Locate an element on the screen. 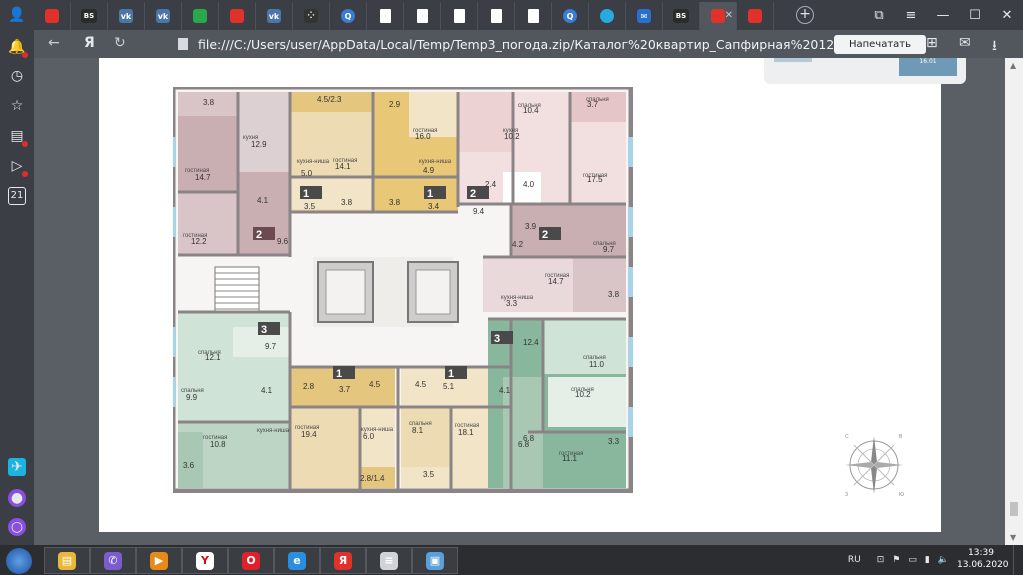 Image resolution: width=1023 pixels, height=575 pixels. clock: 13:39 13.06.2020 is located at coordinates (983, 559).